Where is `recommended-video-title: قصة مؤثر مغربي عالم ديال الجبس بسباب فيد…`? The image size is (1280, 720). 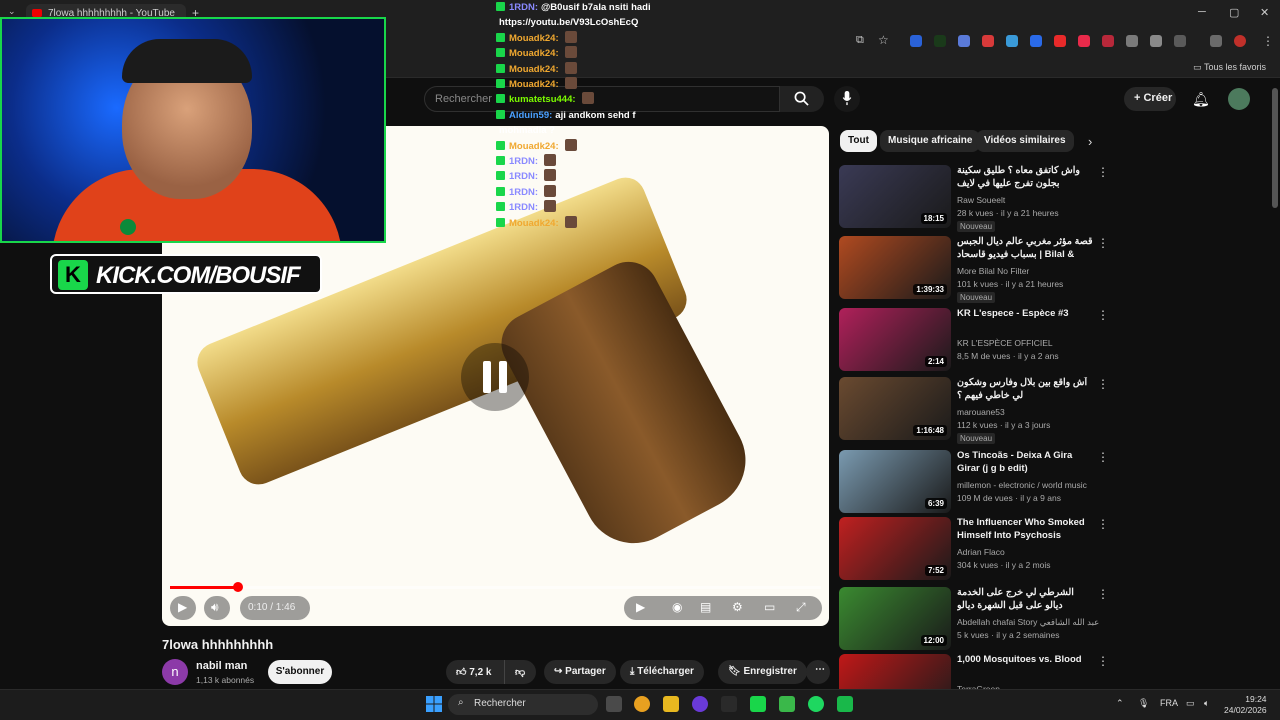 recommended-video-title: قصة مؤثر مغربي عالم ديال الجبس بسباب فيد… is located at coordinates (1025, 249).